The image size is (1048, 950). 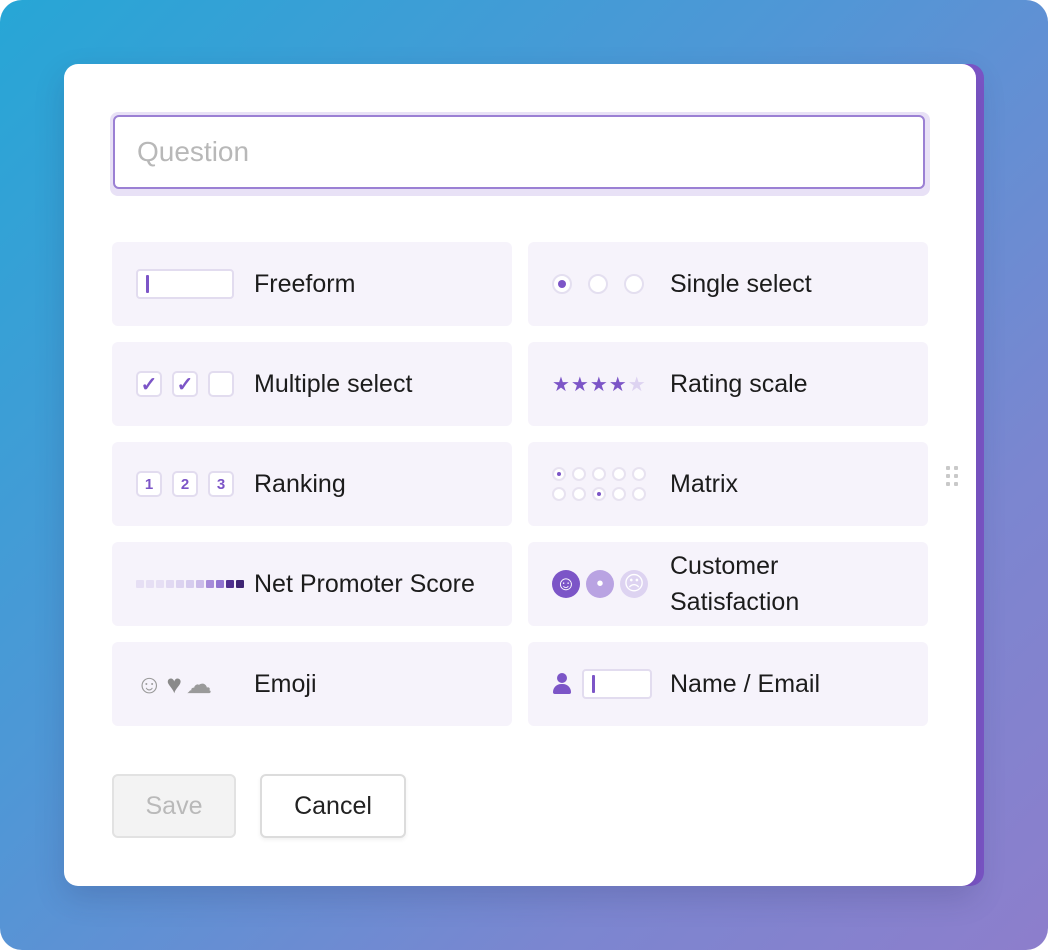 What do you see at coordinates (562, 684) in the screenshot?
I see `person-icon` at bounding box center [562, 684].